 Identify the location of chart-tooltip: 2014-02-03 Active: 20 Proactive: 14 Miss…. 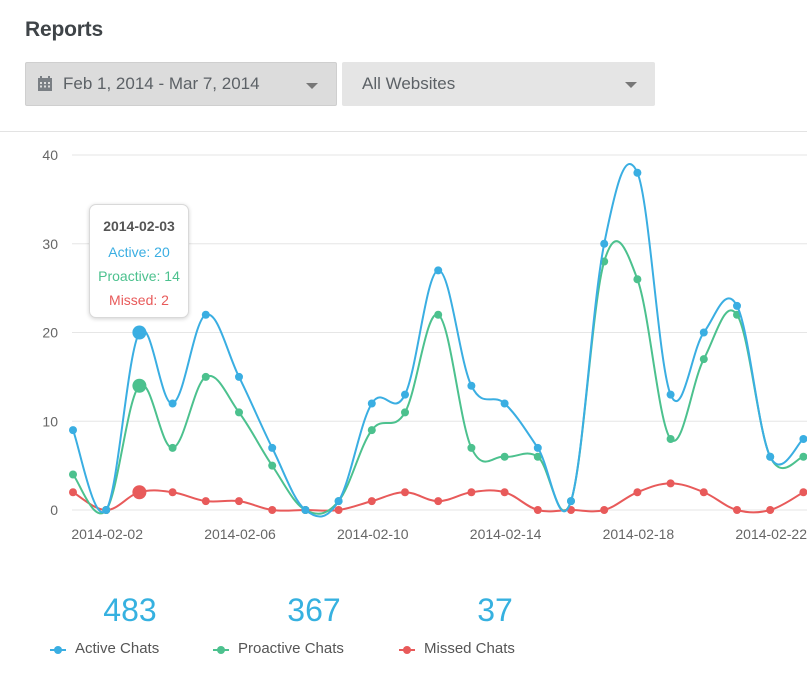
(139, 261).